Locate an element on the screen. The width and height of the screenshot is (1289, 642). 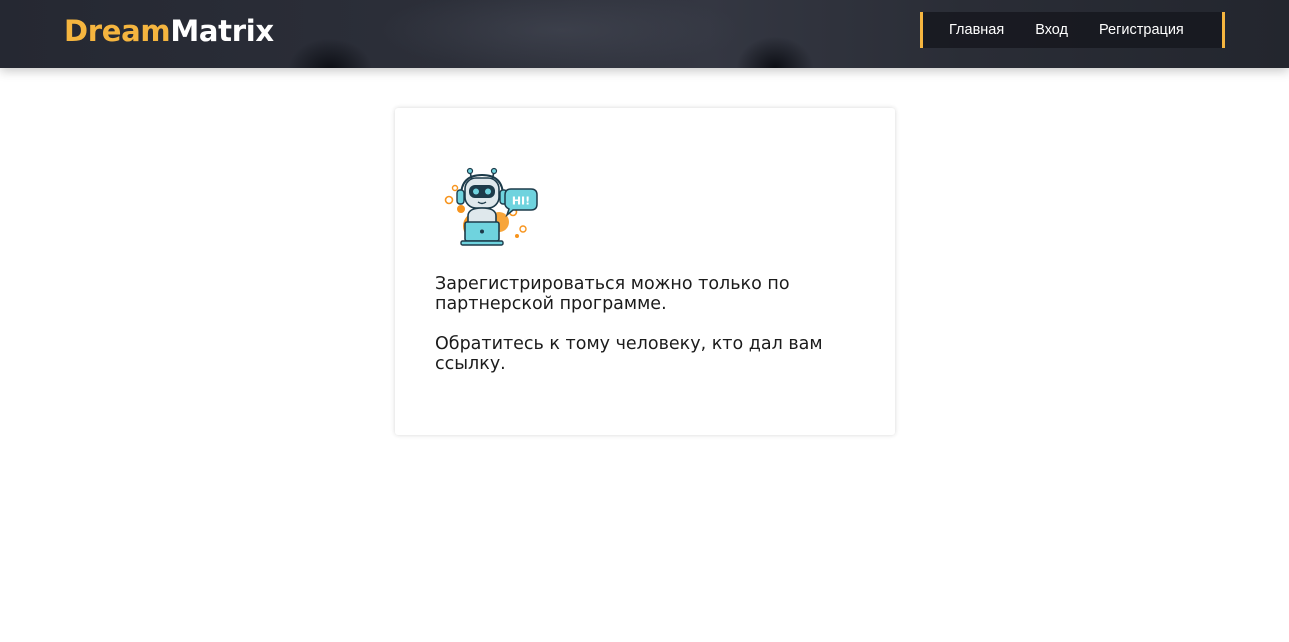
site-logo: DreamMatrix is located at coordinates (169, 31).